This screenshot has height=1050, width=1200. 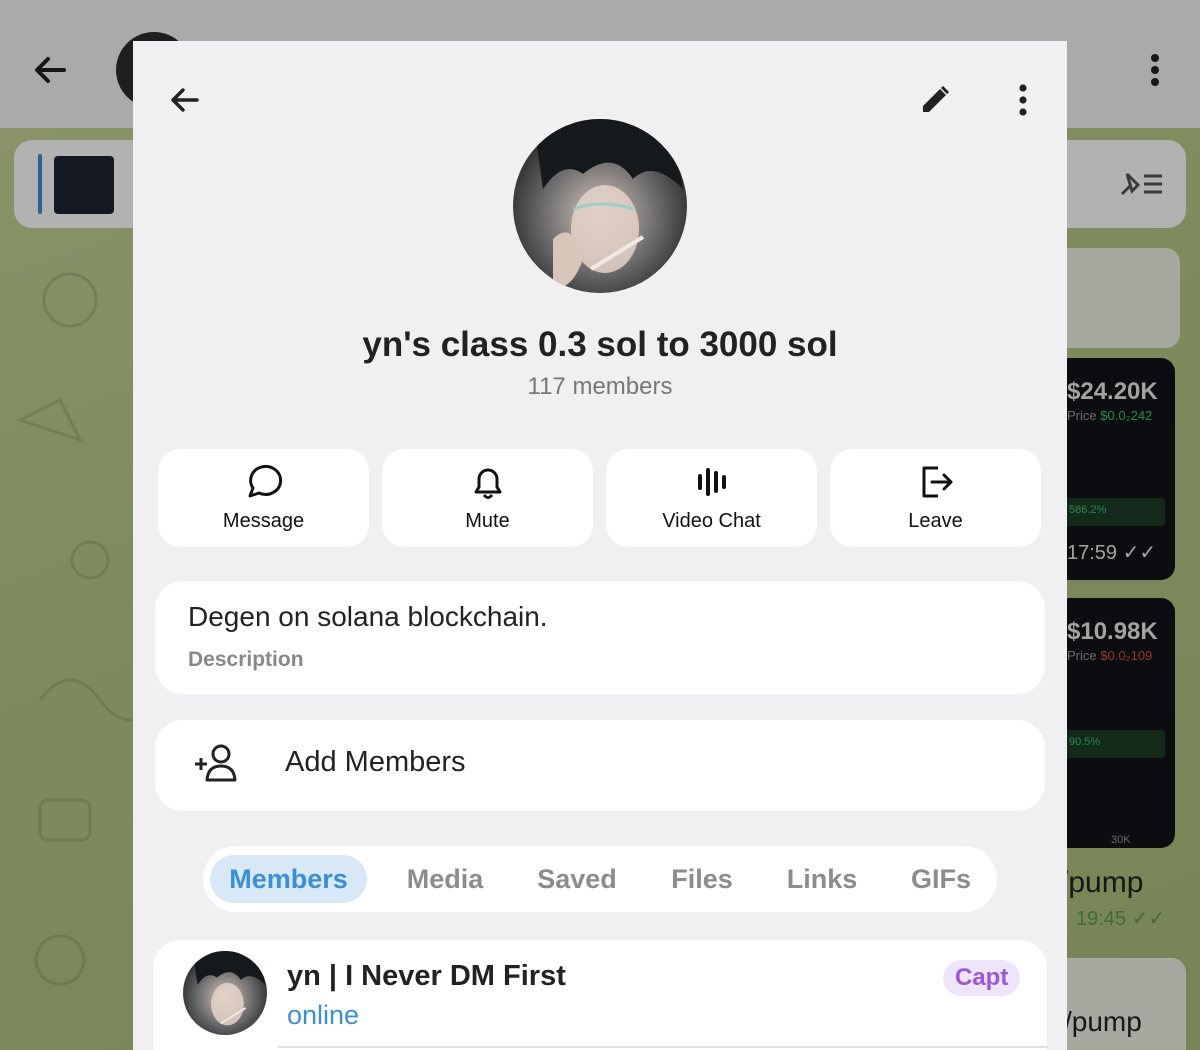 What do you see at coordinates (246, 659) in the screenshot?
I see `description-label: Description` at bounding box center [246, 659].